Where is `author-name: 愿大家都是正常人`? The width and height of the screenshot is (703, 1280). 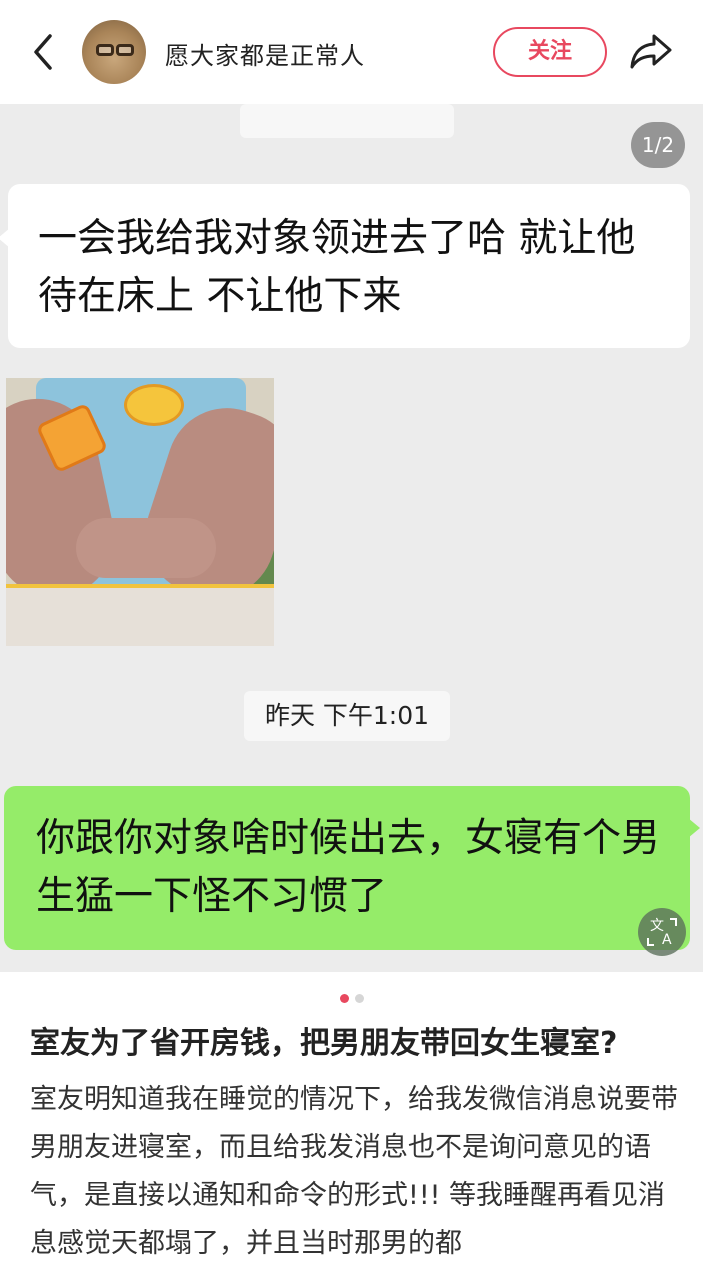
author-name: 愿大家都是正常人 is located at coordinates (265, 53).